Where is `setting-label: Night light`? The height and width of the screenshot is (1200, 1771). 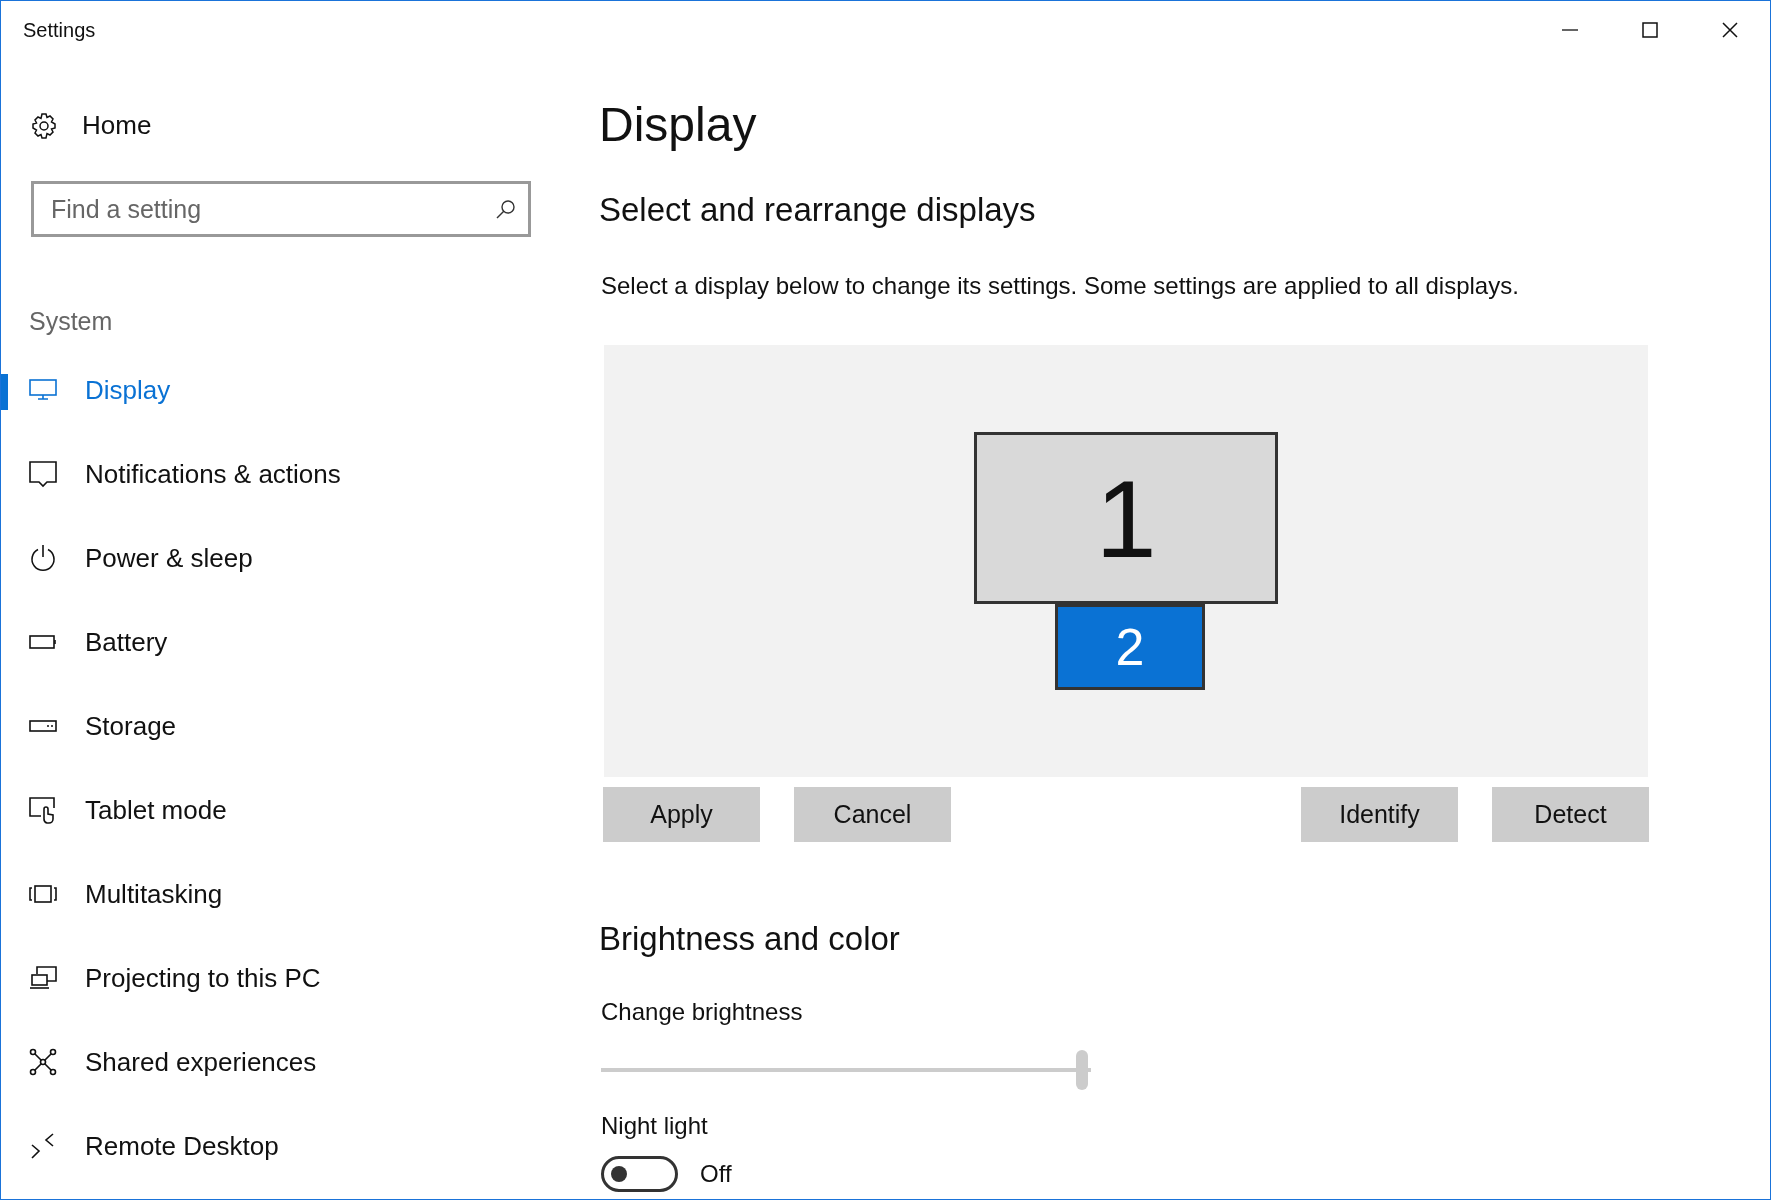 setting-label: Night light is located at coordinates (654, 1126).